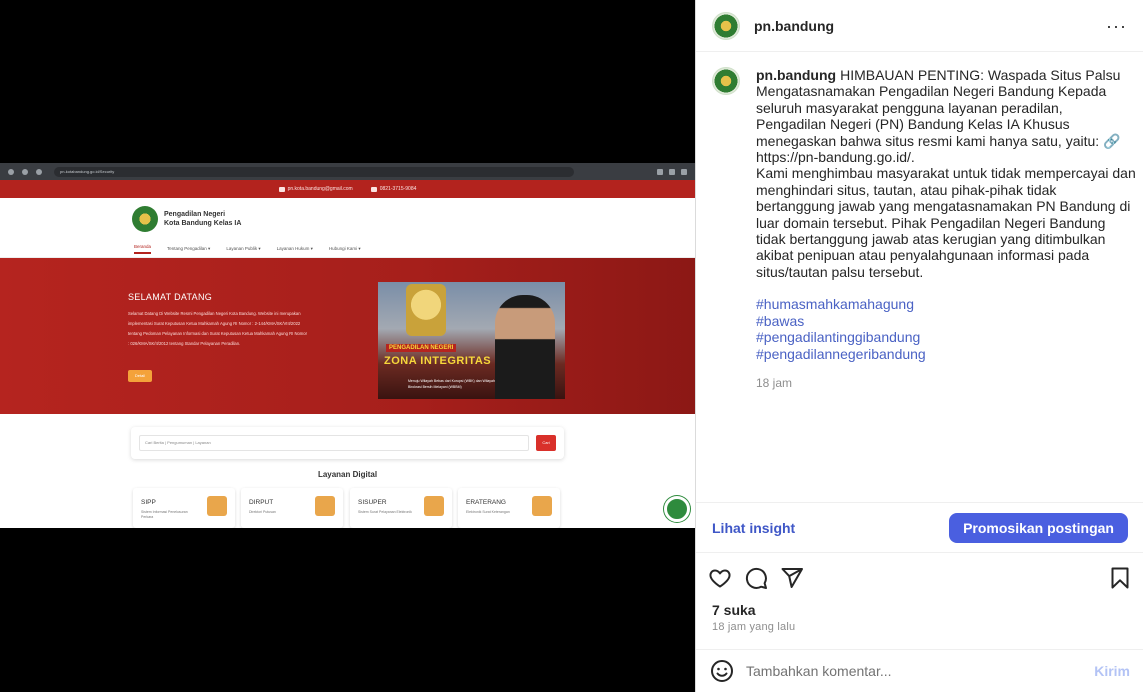 This screenshot has height=692, width=1143. What do you see at coordinates (143, 249) in the screenshot?
I see `site-nav-item: Beranda` at bounding box center [143, 249].